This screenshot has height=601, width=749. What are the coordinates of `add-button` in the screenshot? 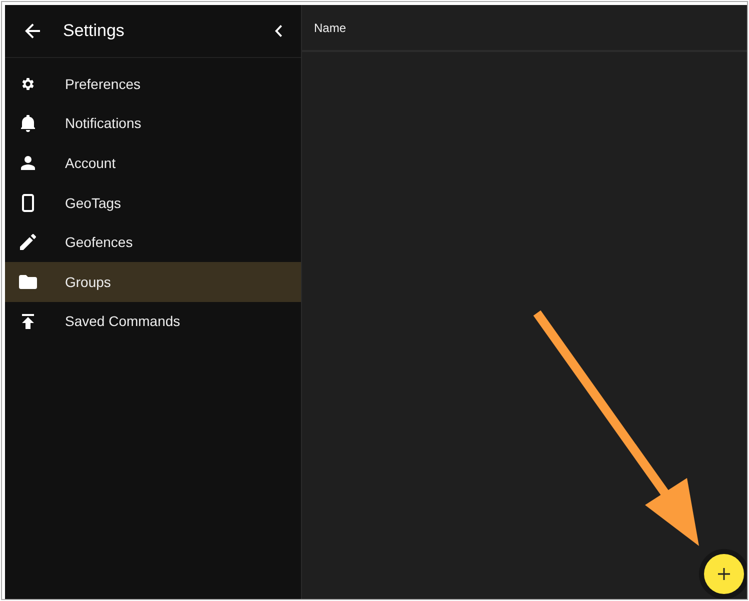 It's located at (724, 574).